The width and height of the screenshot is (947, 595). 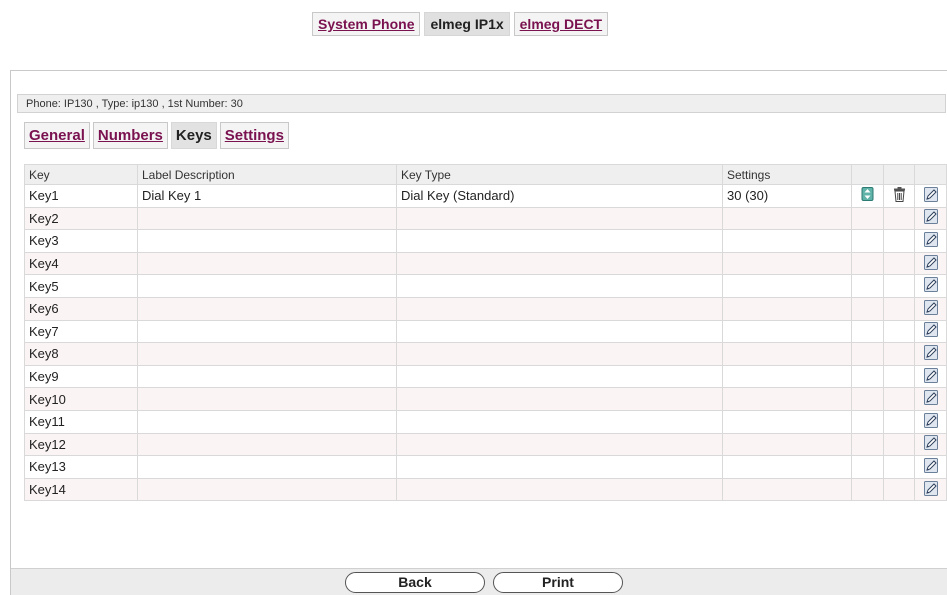 I want to click on table-row: Key8, so click(x=485, y=354).